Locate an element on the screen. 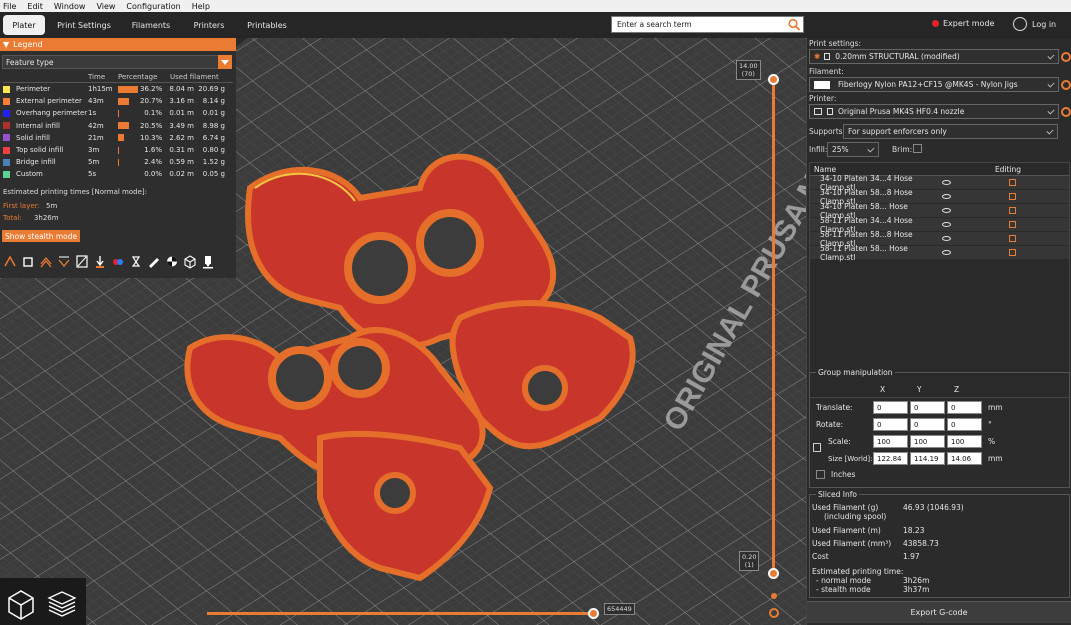  custom-gcodes-icon is located at coordinates (154, 261).